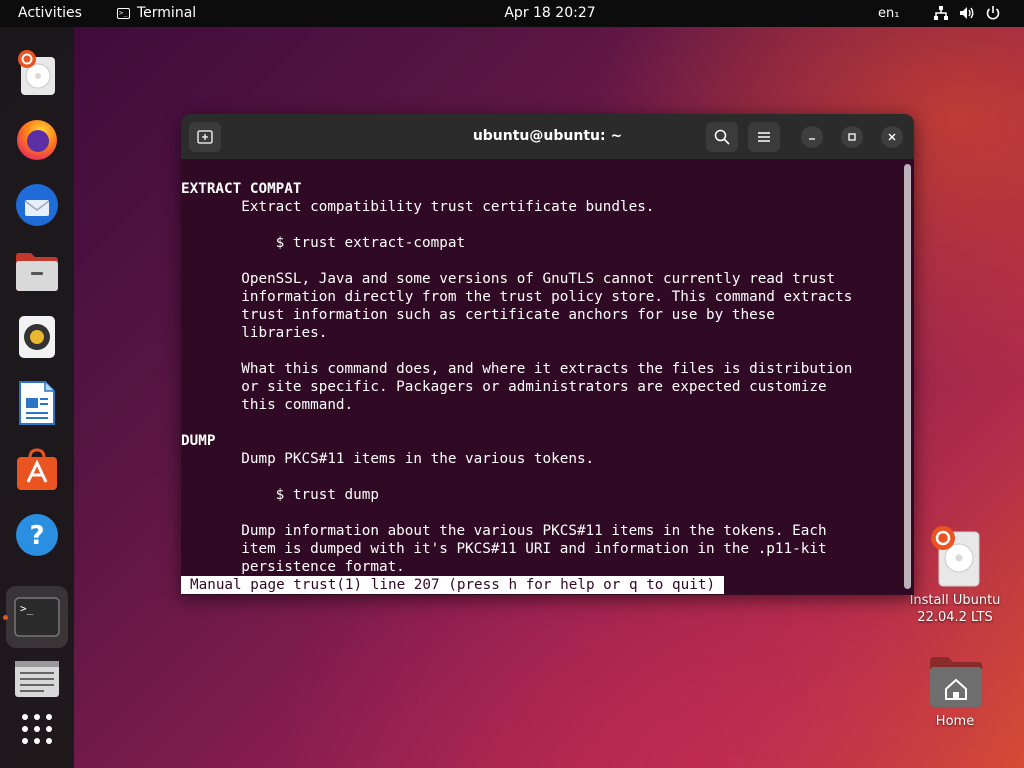 This screenshot has height=768, width=1024. I want to click on search-button, so click(722, 137).